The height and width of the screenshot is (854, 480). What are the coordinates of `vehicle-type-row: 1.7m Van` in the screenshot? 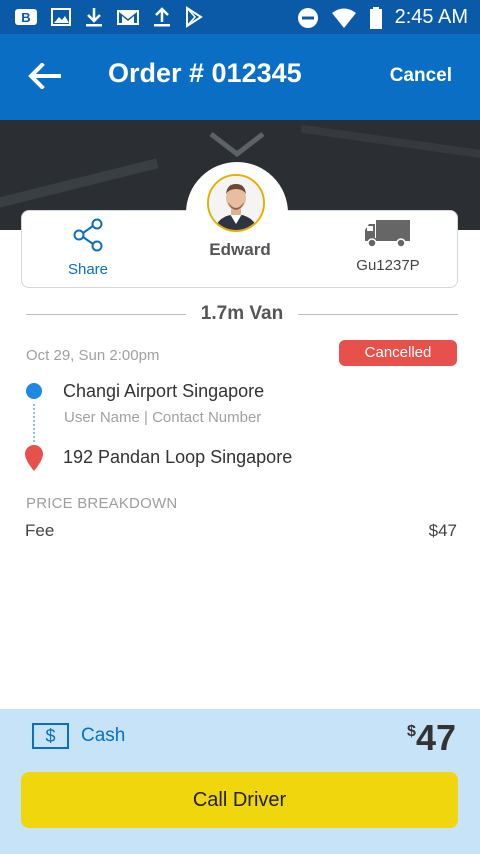 It's located at (242, 314).